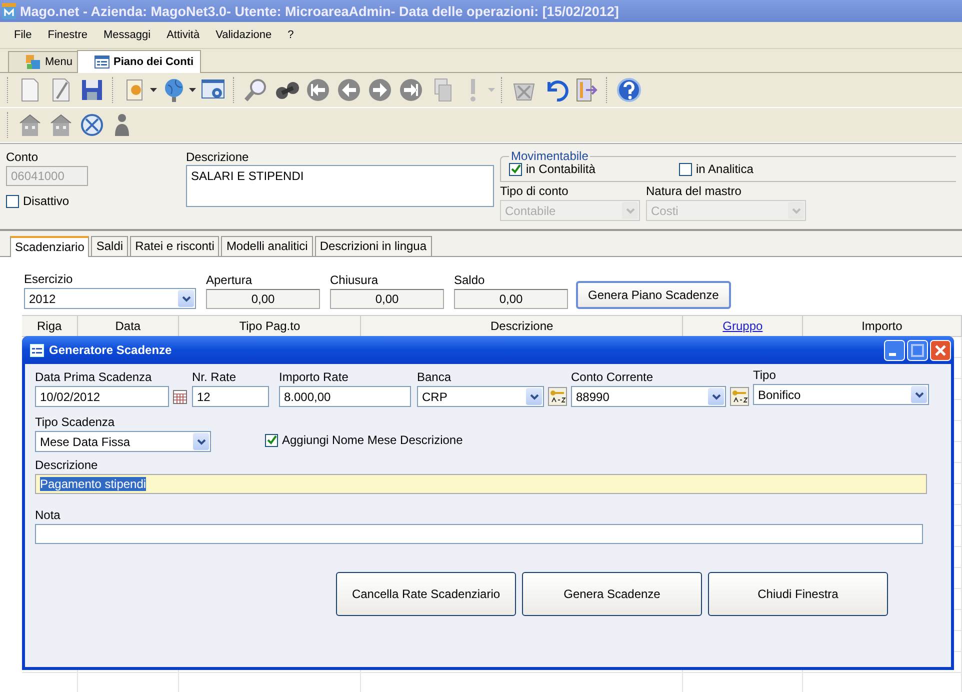  What do you see at coordinates (50, 246) in the screenshot?
I see `tab: Scadenziario` at bounding box center [50, 246].